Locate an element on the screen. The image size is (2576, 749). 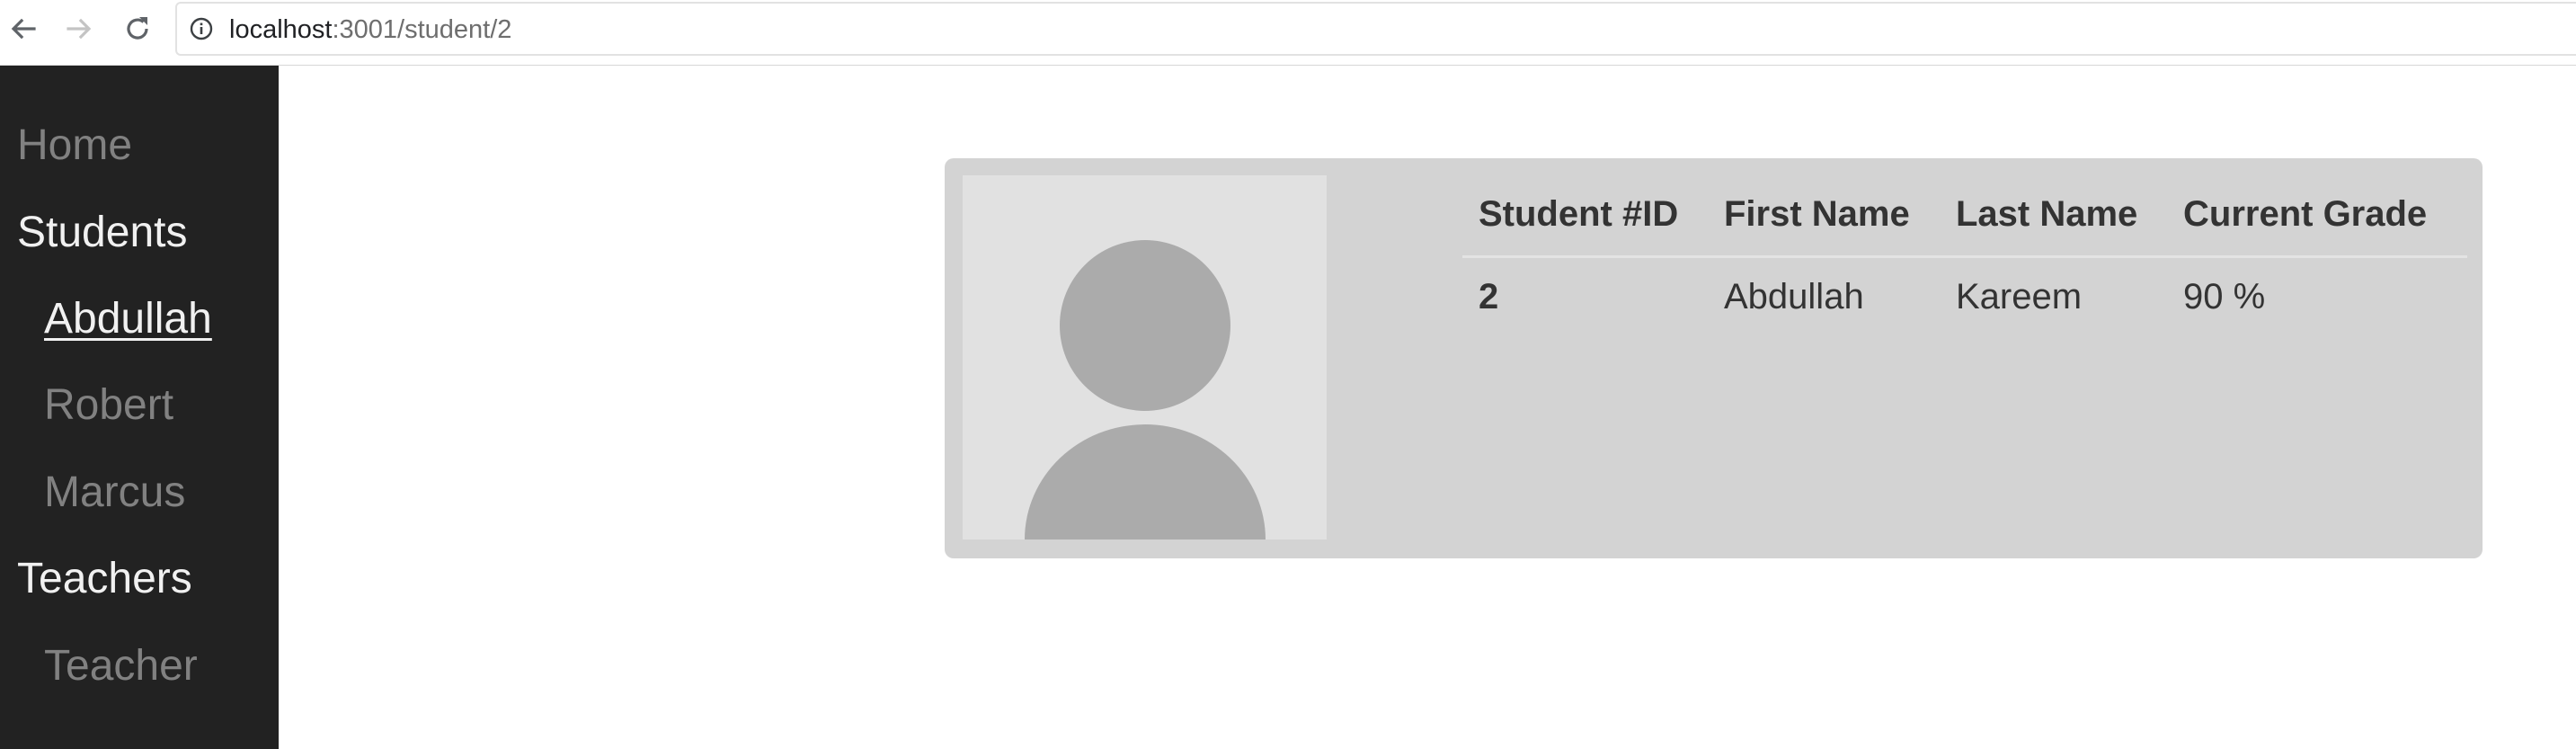
reload-button is located at coordinates (137, 29).